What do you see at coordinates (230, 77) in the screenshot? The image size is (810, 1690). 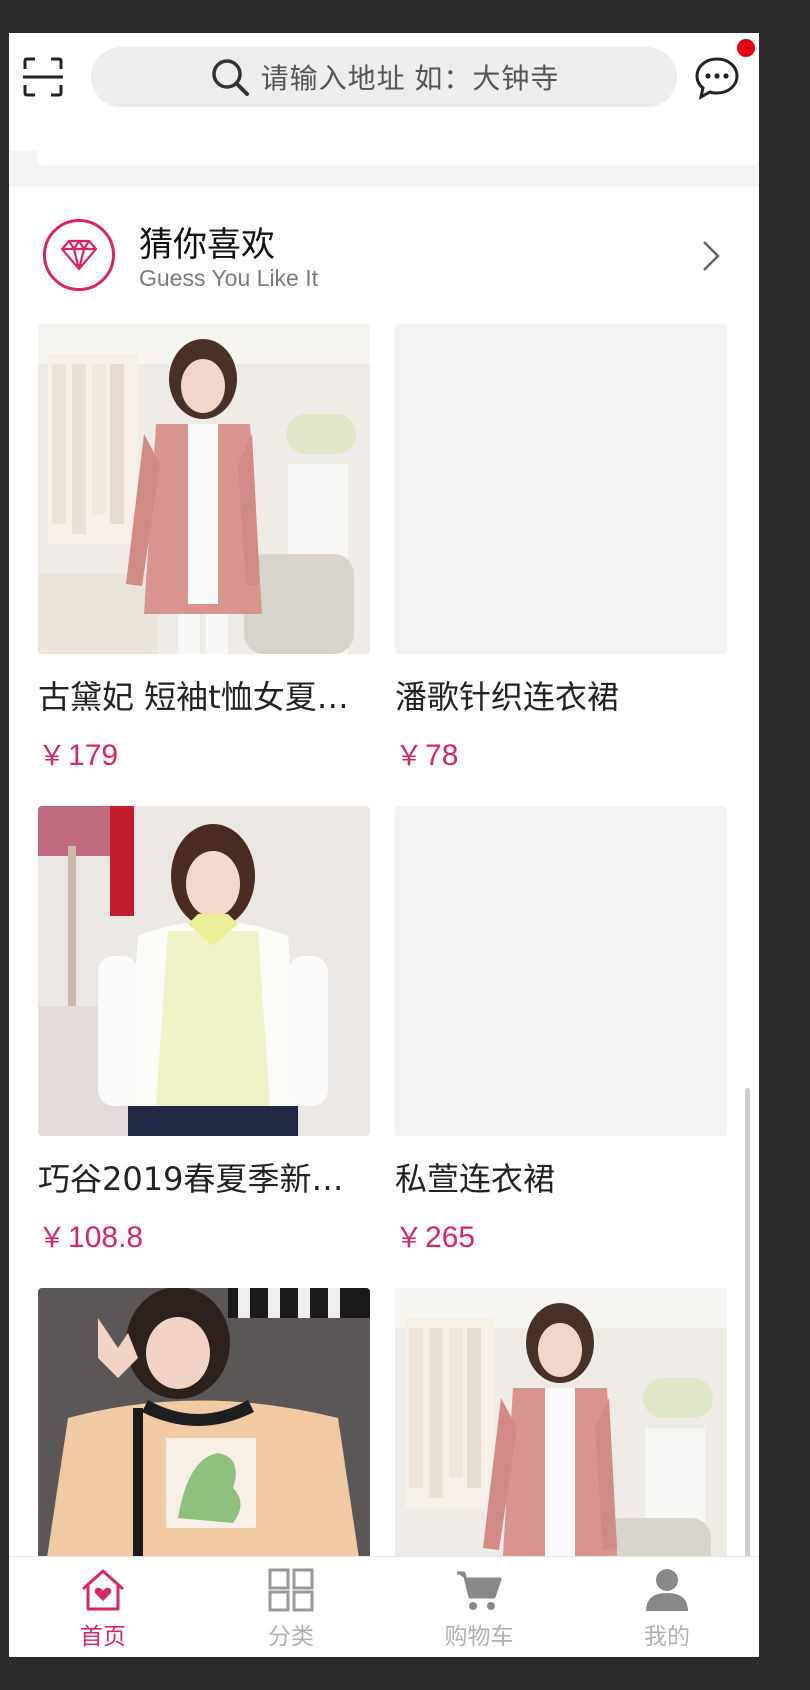 I see `search-icon` at bounding box center [230, 77].